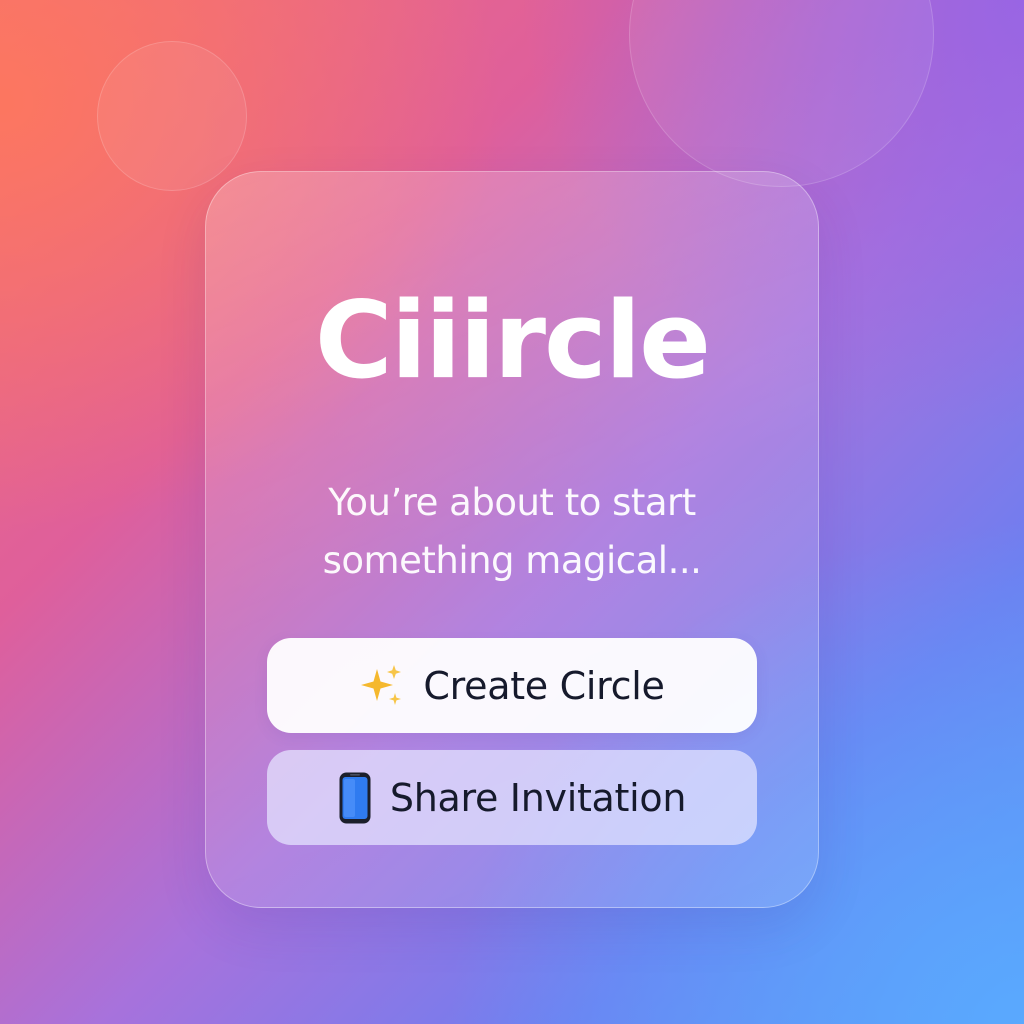 This screenshot has width=1024, height=1024. Describe the element at coordinates (538, 797) in the screenshot. I see `share-invitation-label: Share Invitation` at that location.